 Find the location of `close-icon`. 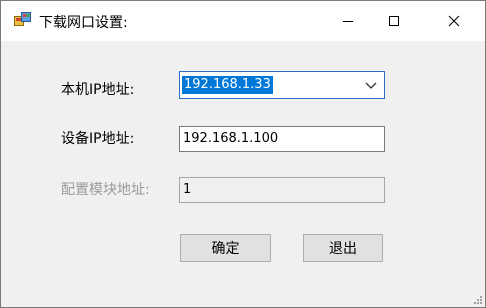

close-icon is located at coordinates (454, 21).